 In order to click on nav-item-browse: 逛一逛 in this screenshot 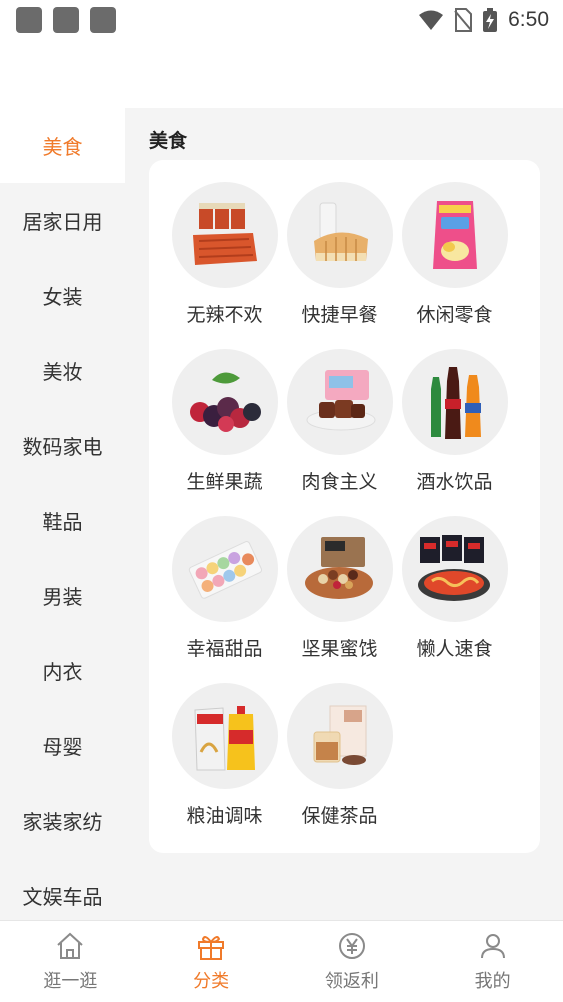, I will do `click(70, 961)`.